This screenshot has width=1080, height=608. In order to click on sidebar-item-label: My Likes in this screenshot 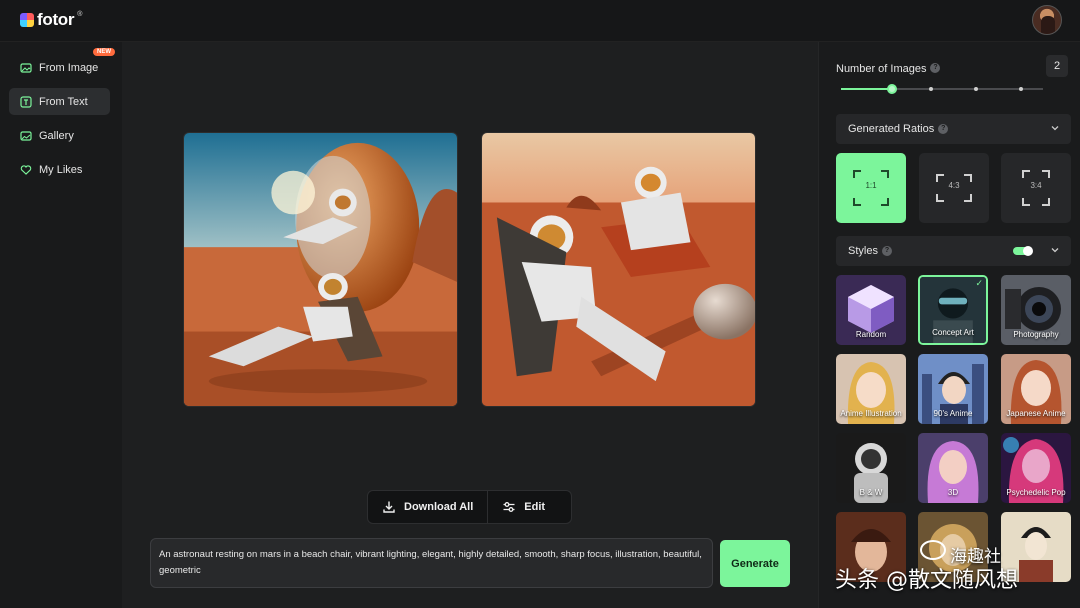, I will do `click(61, 169)`.